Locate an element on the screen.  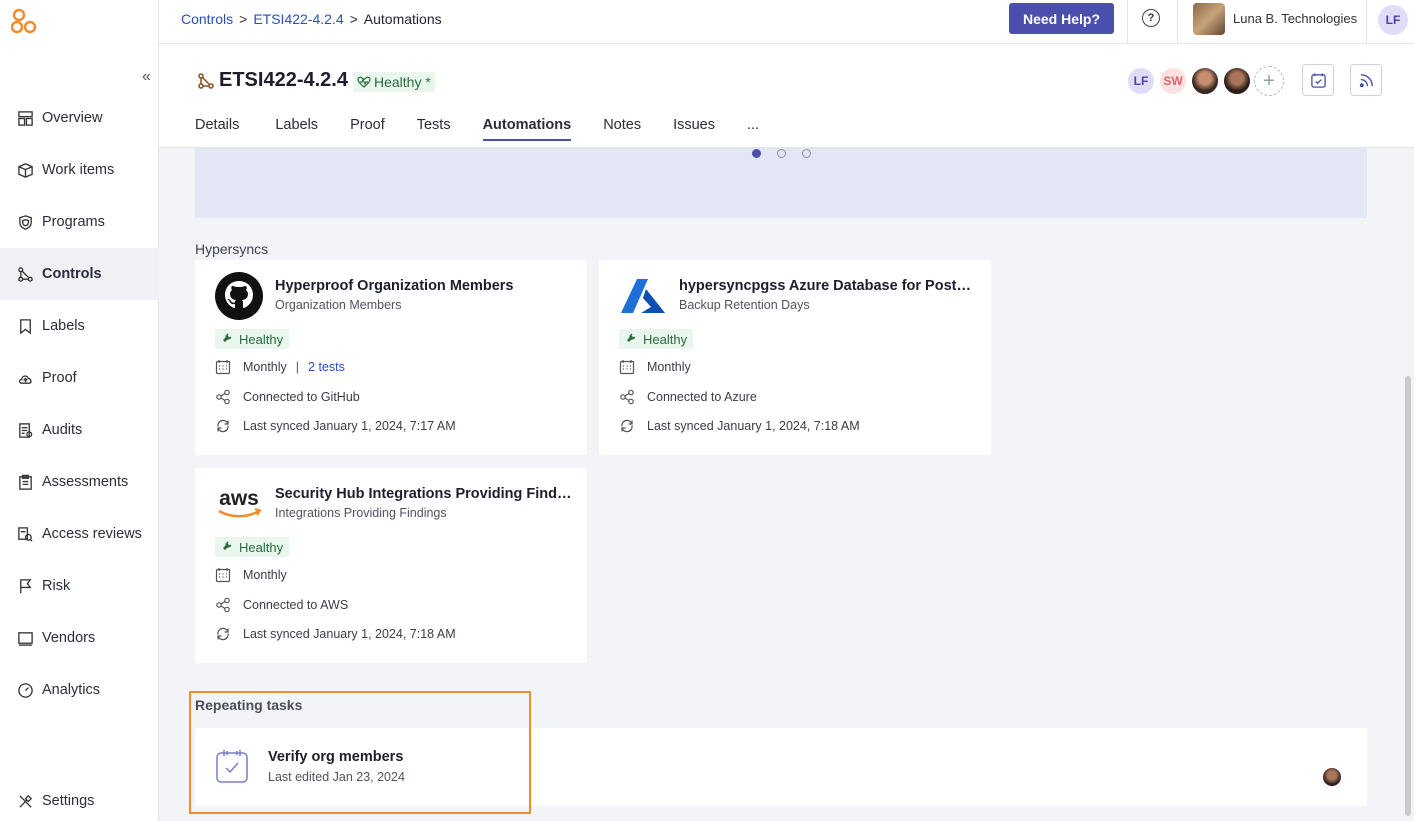
scrollbar is located at coordinates (1408, 484).